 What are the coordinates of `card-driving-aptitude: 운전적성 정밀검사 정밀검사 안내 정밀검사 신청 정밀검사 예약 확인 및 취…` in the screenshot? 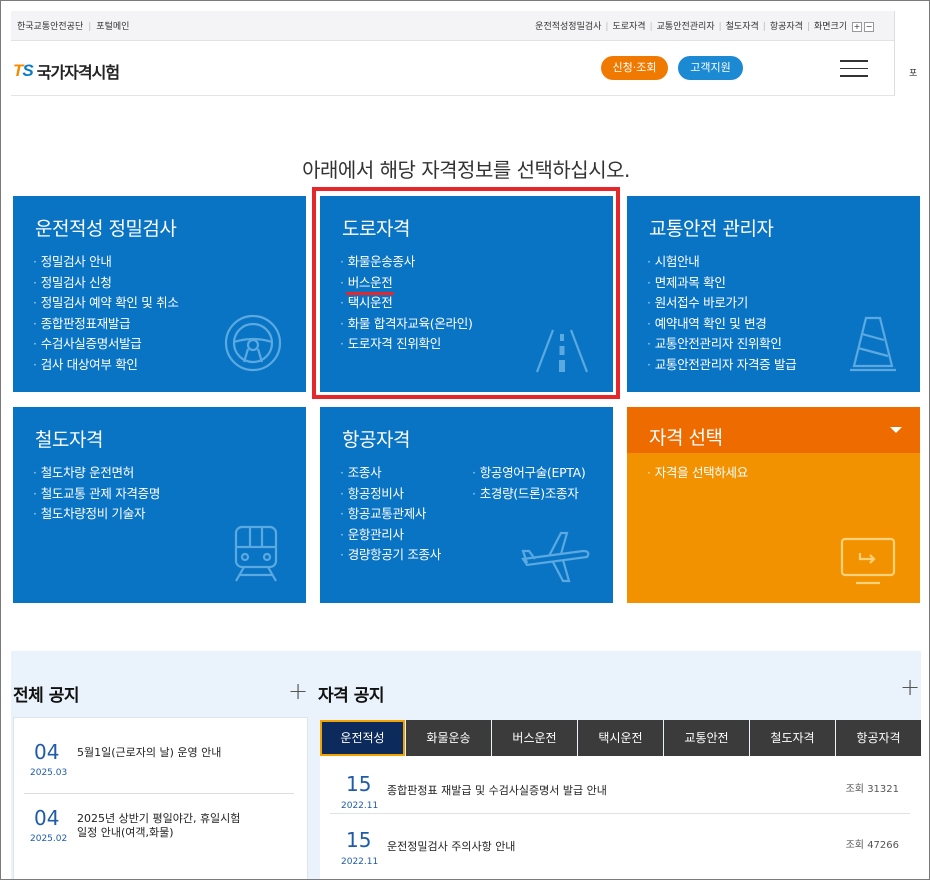 It's located at (159, 294).